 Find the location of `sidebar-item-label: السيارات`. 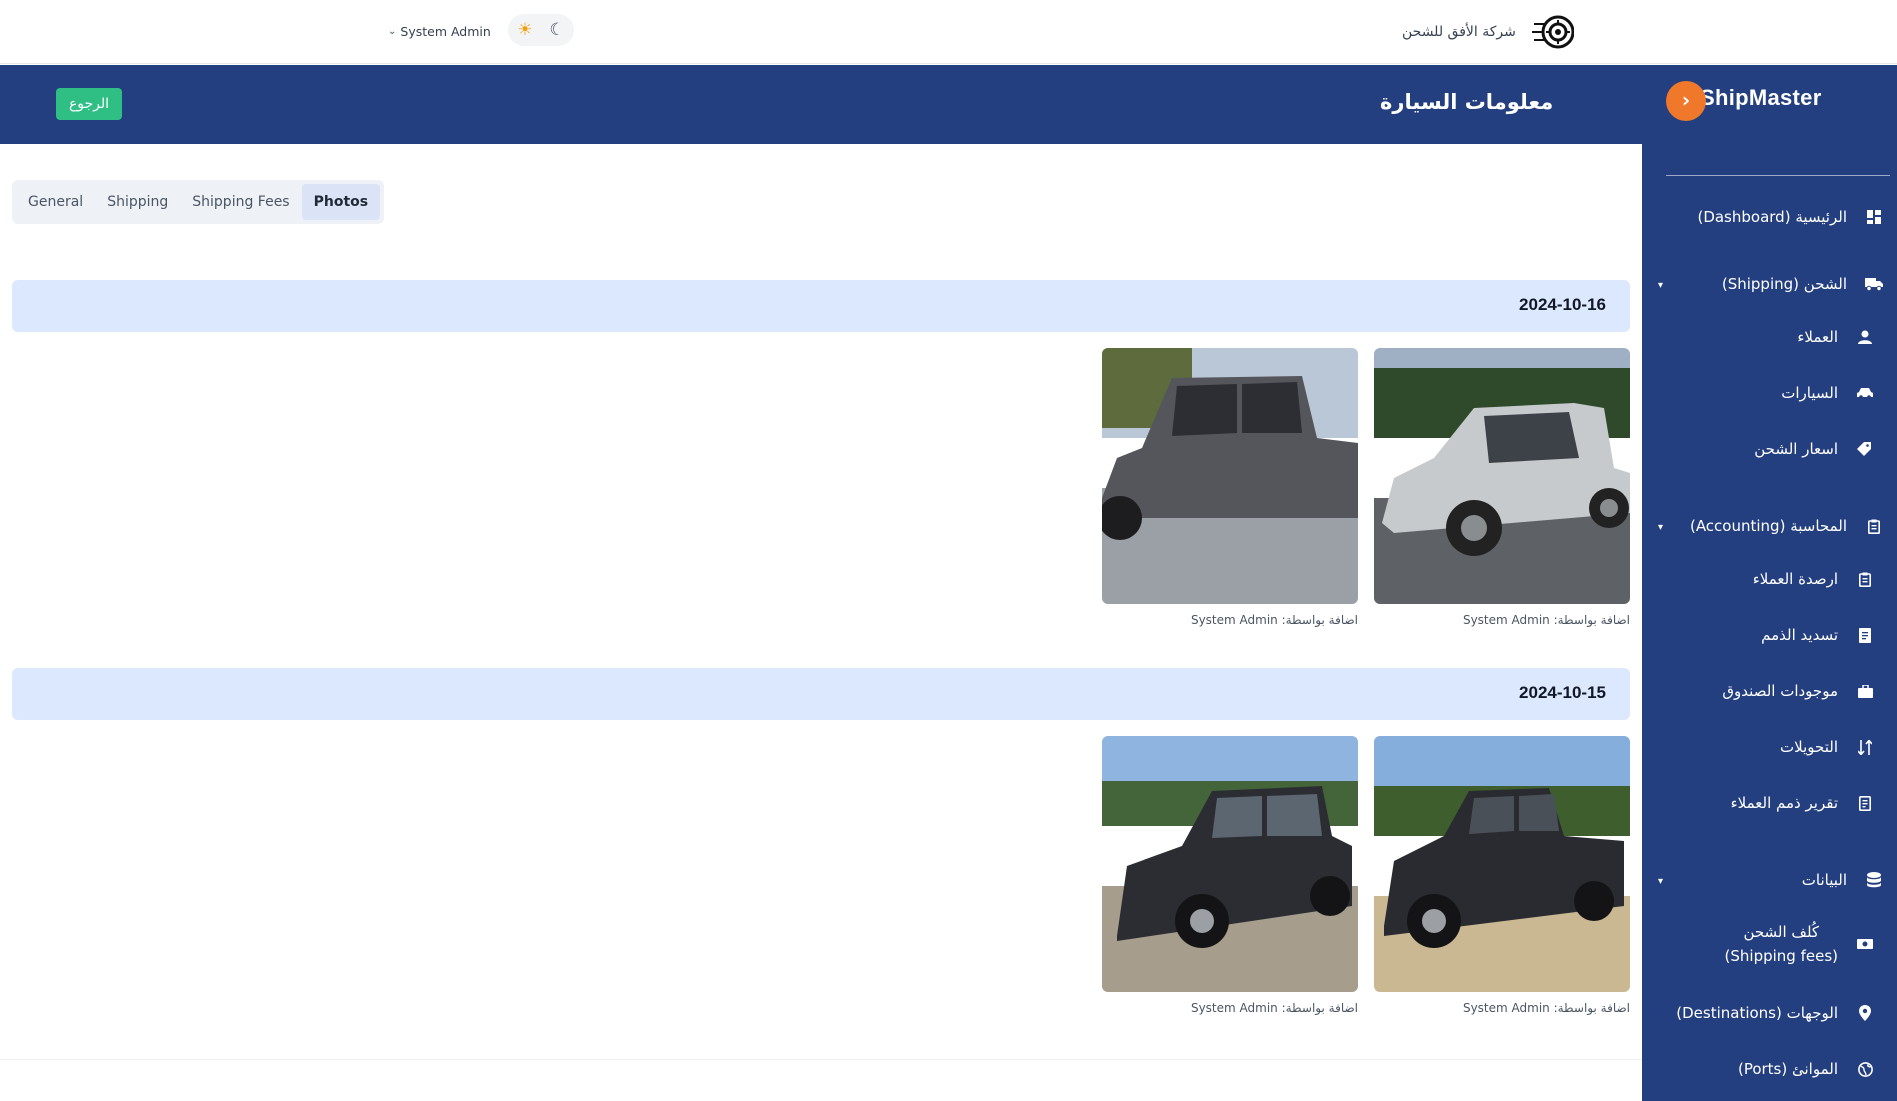

sidebar-item-label: السيارات is located at coordinates (1809, 393).